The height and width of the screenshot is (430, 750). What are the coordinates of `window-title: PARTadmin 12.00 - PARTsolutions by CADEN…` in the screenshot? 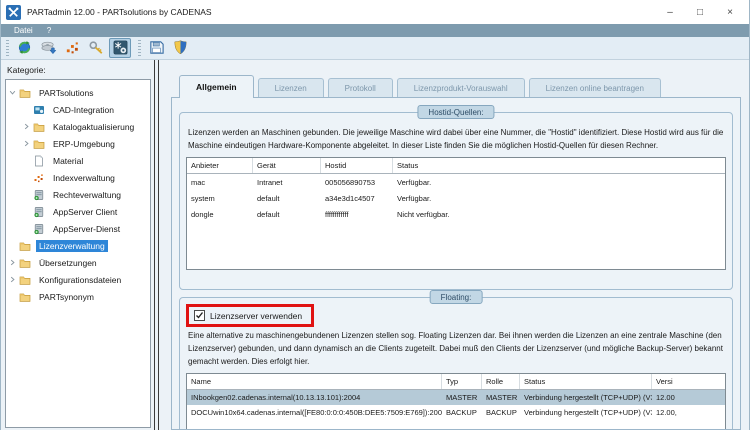 It's located at (119, 12).